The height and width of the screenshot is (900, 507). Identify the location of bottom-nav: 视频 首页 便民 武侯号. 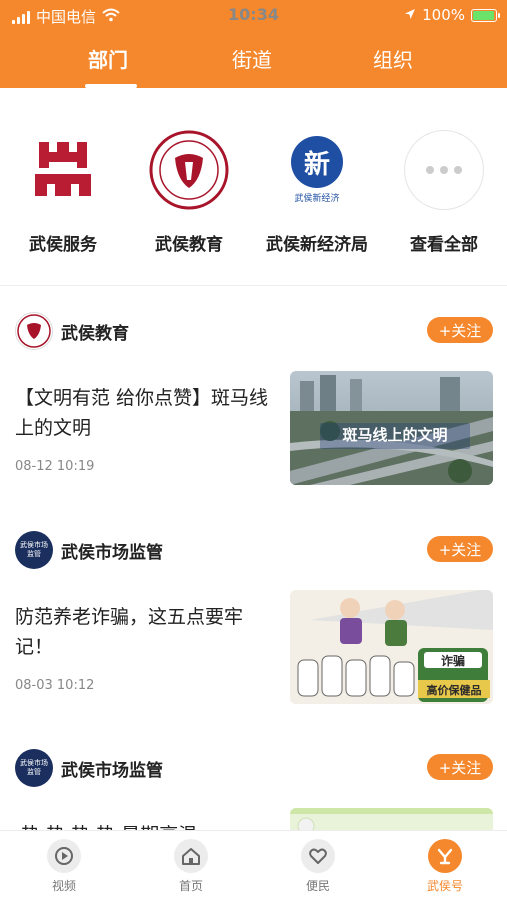
(253, 865).